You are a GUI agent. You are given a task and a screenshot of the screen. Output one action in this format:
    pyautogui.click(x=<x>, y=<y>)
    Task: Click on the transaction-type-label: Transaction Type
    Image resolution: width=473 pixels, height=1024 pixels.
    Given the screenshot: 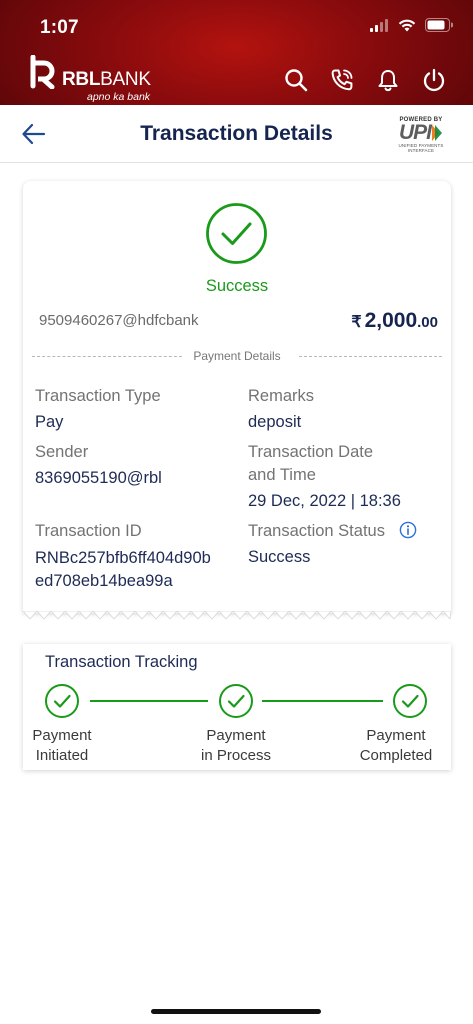 What is the action you would take?
    pyautogui.click(x=98, y=396)
    